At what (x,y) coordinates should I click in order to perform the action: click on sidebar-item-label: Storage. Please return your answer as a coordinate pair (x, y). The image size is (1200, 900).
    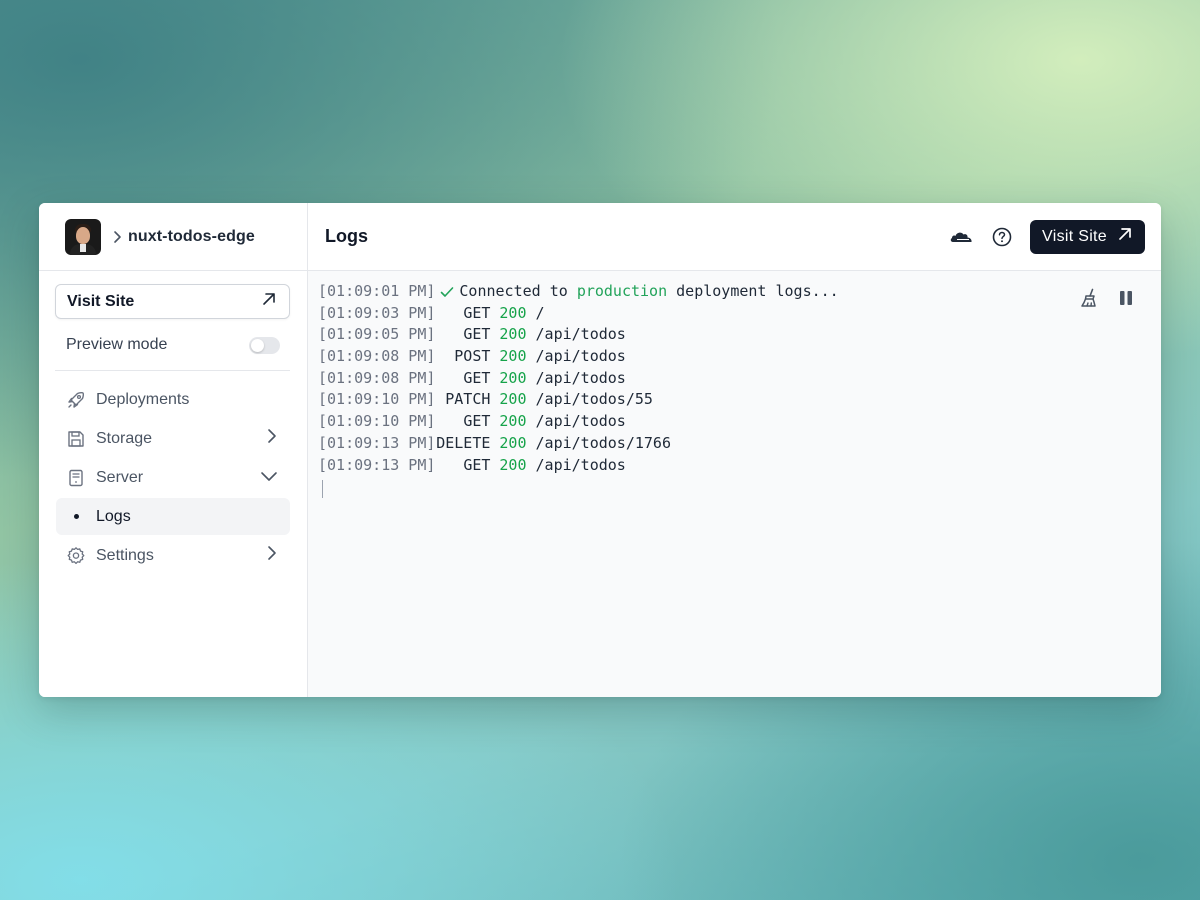
    Looking at the image, I should click on (124, 438).